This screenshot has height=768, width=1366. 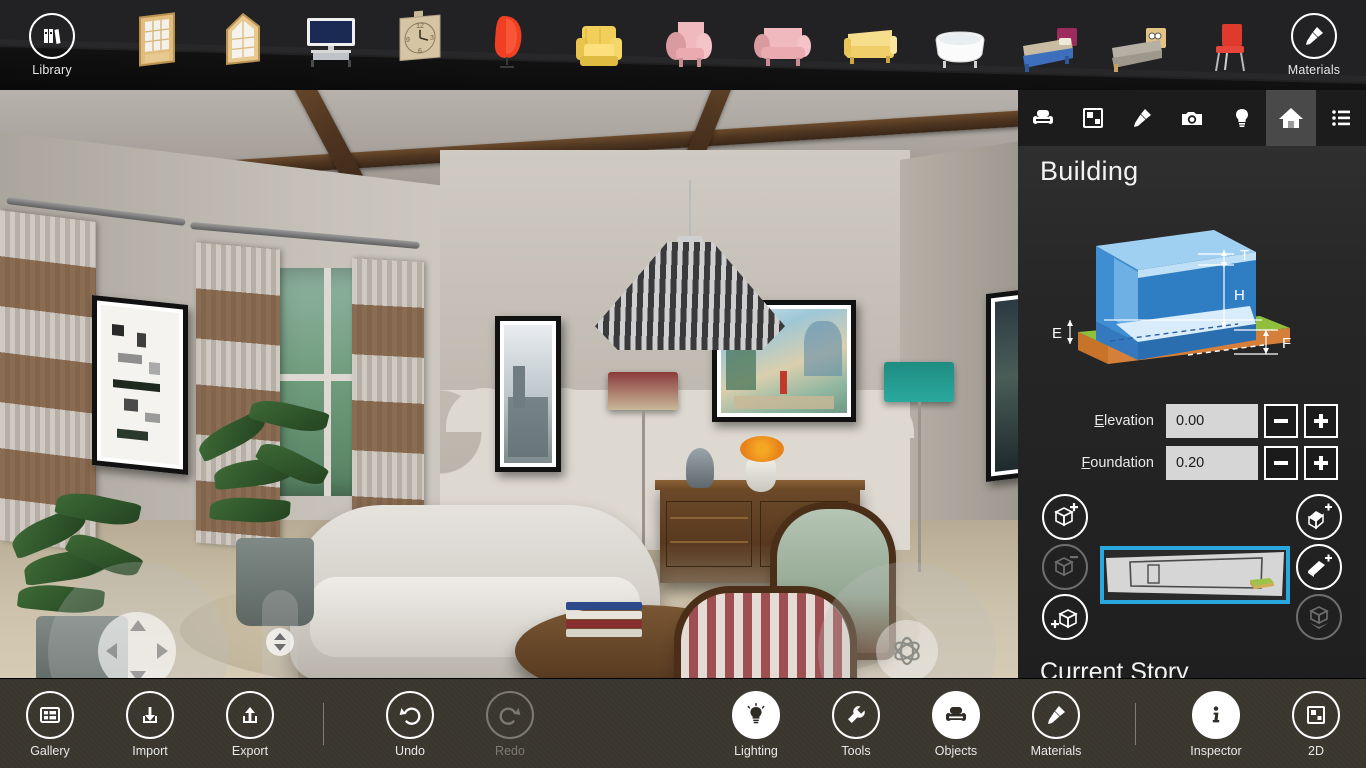 What do you see at coordinates (1056, 750) in the screenshot?
I see `materials-label-bottom: Materials` at bounding box center [1056, 750].